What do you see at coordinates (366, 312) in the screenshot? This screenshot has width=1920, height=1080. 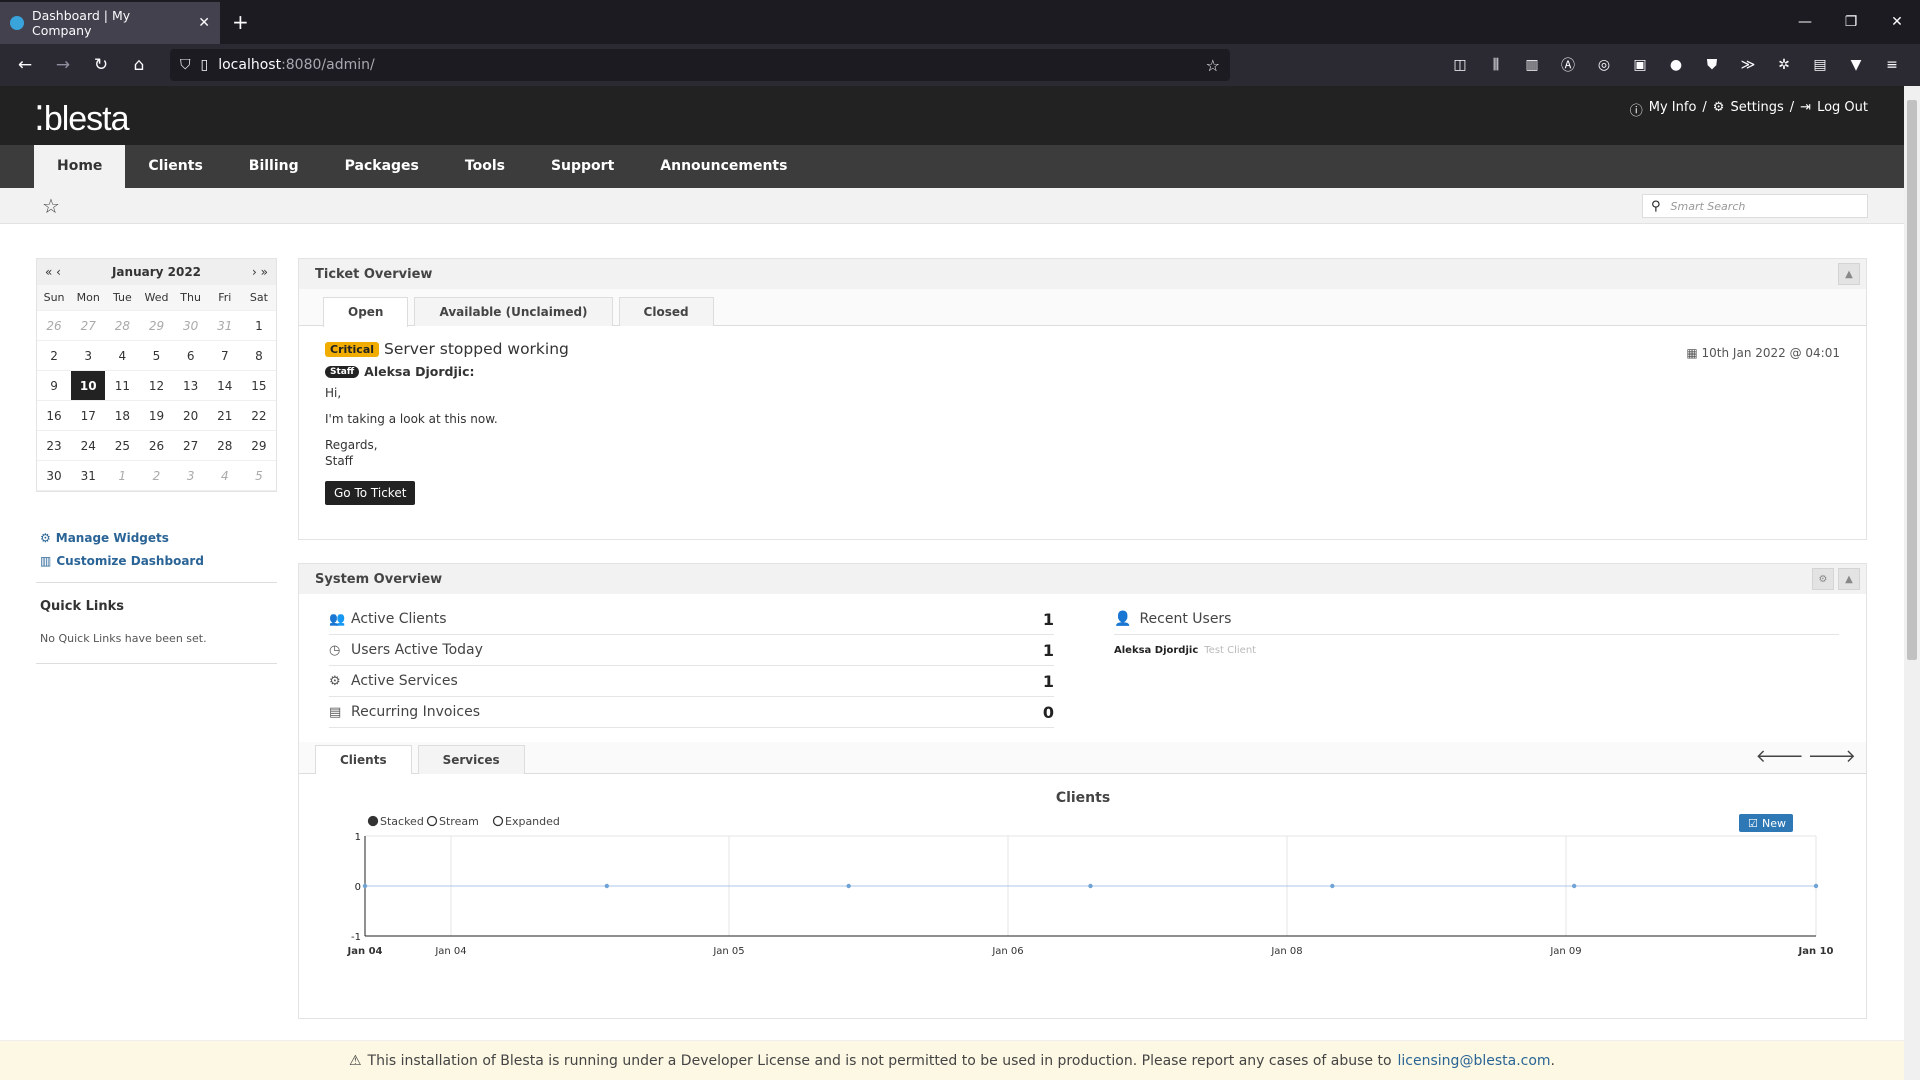 I see `tab-open: Open` at bounding box center [366, 312].